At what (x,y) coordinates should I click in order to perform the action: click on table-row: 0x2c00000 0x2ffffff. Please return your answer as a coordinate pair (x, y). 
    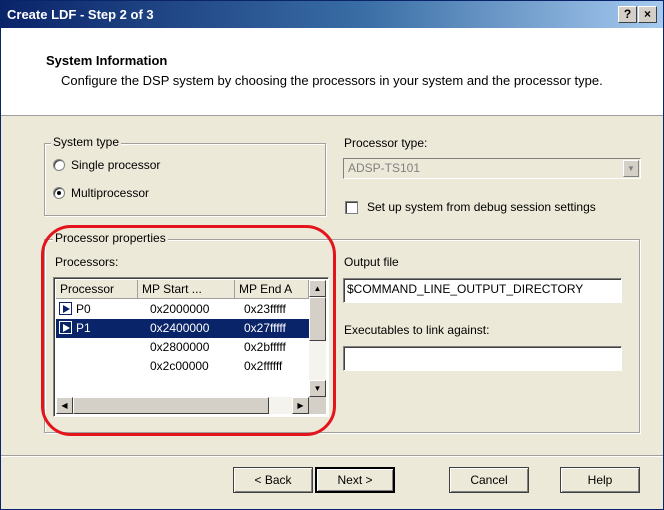
    Looking at the image, I should click on (182, 366).